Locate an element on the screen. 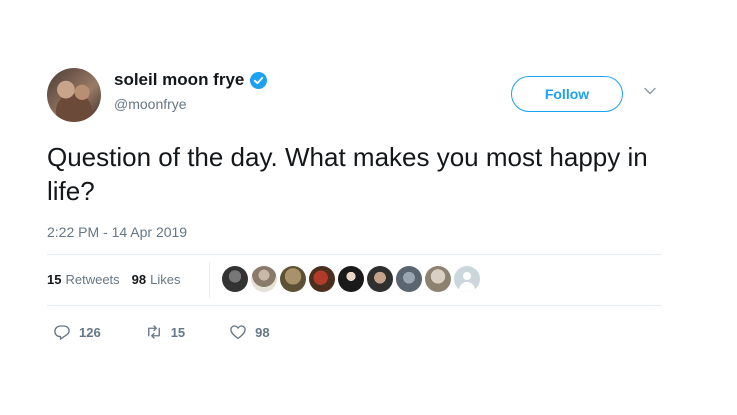 Image resolution: width=737 pixels, height=415 pixels. tweet-stats: 15 Retweets 98 Likes is located at coordinates (114, 279).